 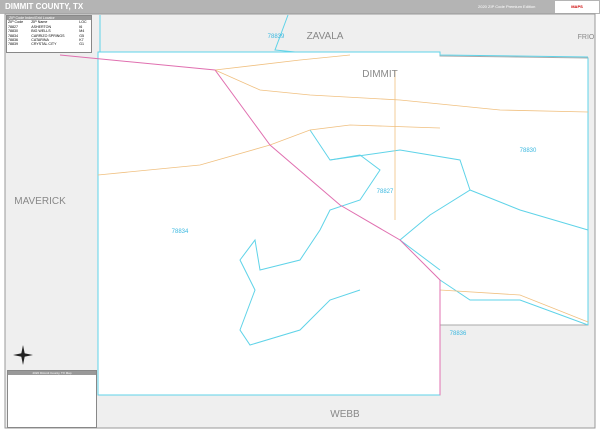 I want to click on zip-name: CRYSTAL CITY, so click(x=44, y=44).